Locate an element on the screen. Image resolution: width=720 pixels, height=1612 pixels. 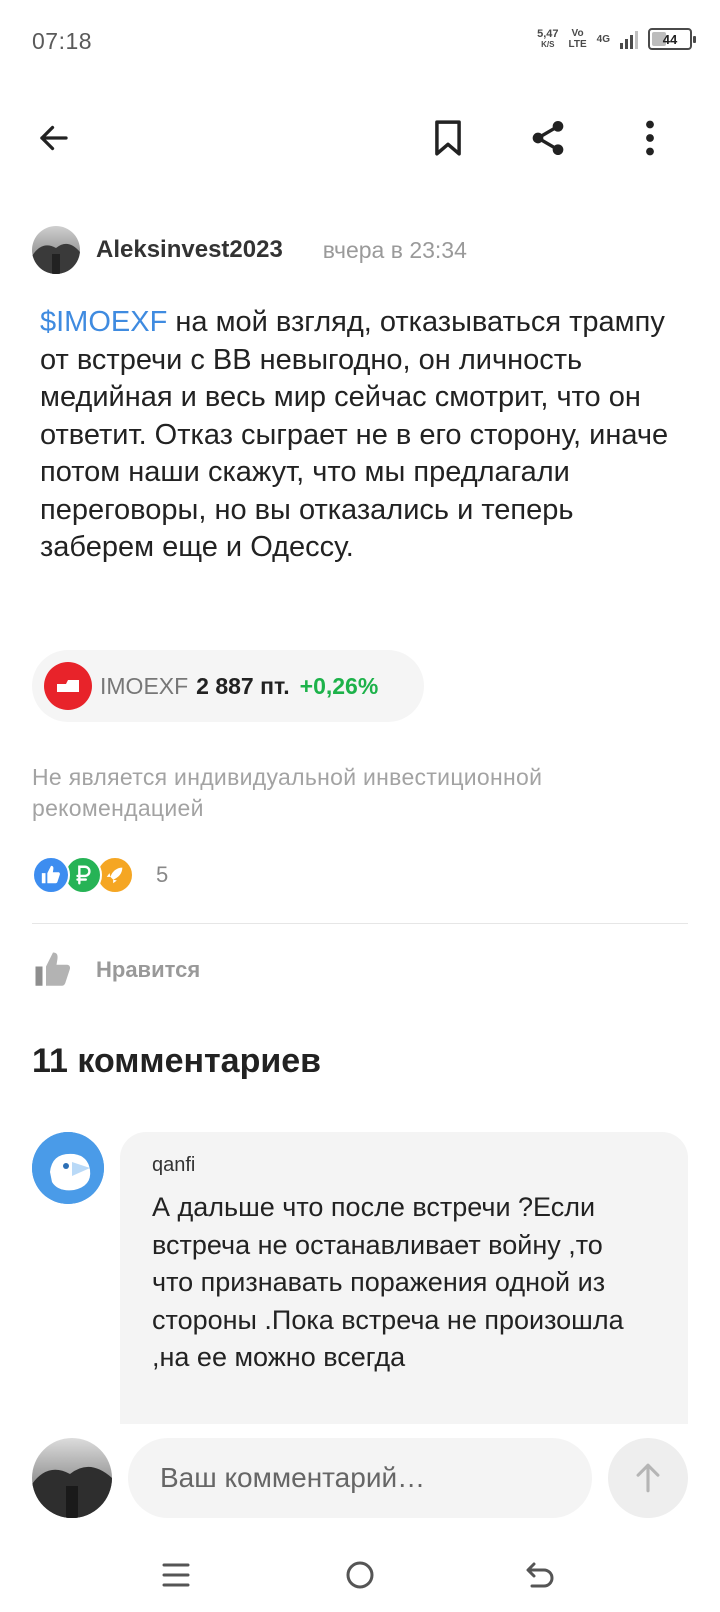
battery-icon: 44 is located at coordinates (672, 39).